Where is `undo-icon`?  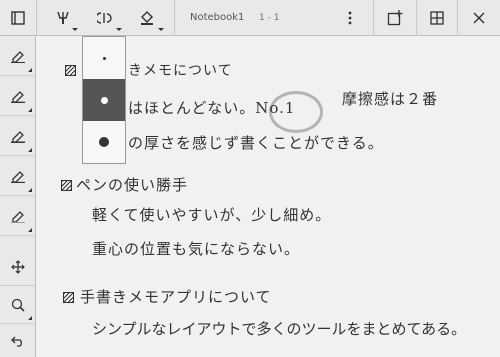
undo-icon is located at coordinates (16, 341).